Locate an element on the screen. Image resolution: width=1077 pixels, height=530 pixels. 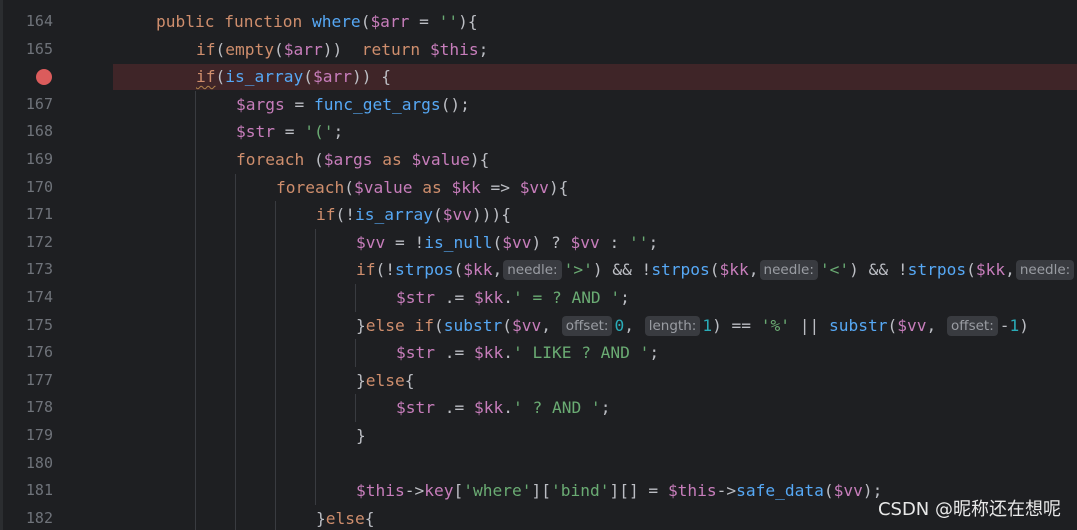
breakpoint-dot-icon is located at coordinates (44, 77).